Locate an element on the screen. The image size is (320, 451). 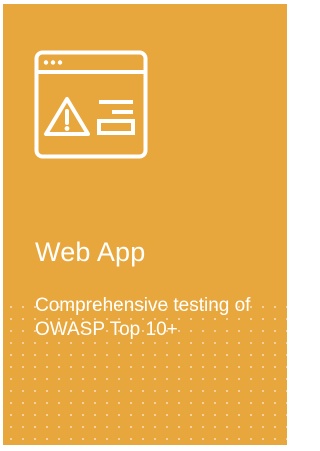
card-title: Web App is located at coordinates (90, 252).